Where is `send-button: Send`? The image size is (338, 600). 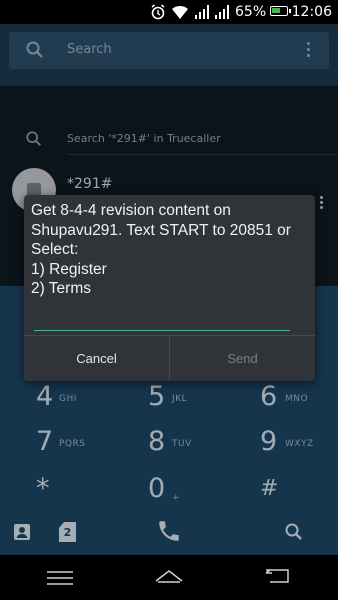
send-button: Send is located at coordinates (242, 358).